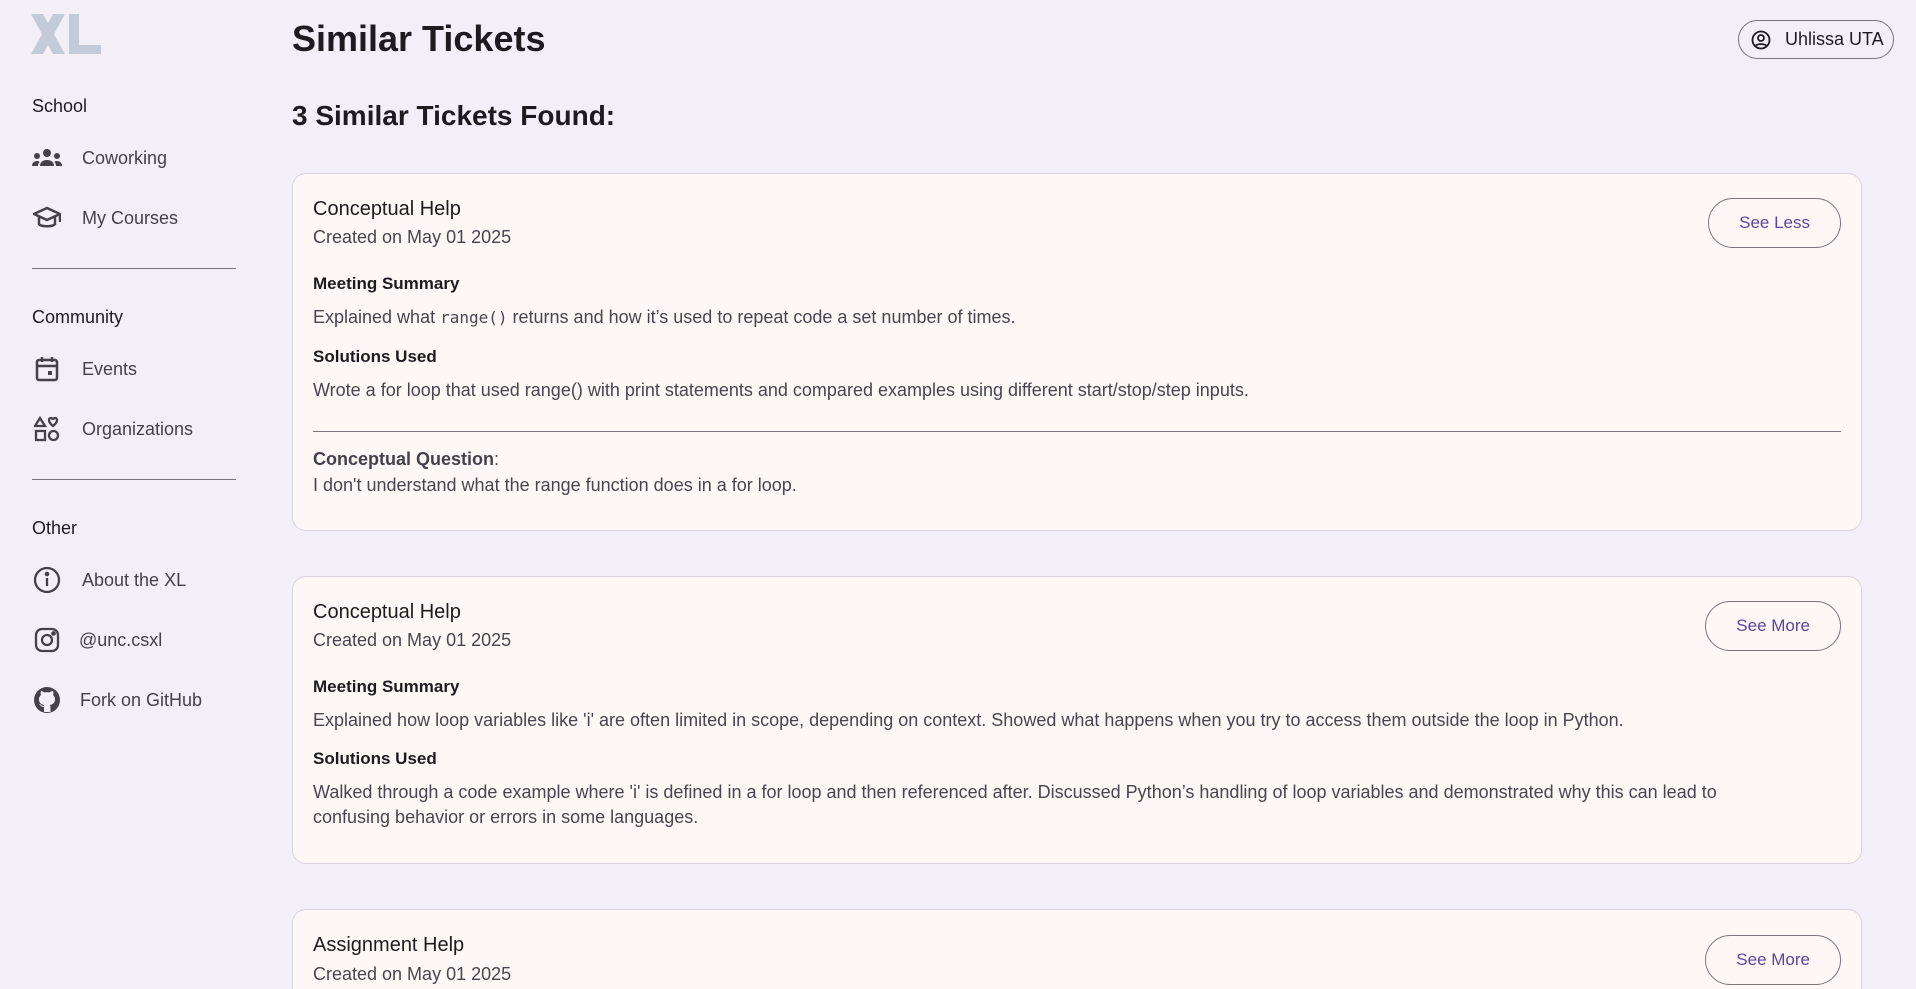  I want to click on user-profile-button: Uhlissa UTA, so click(1816, 39).